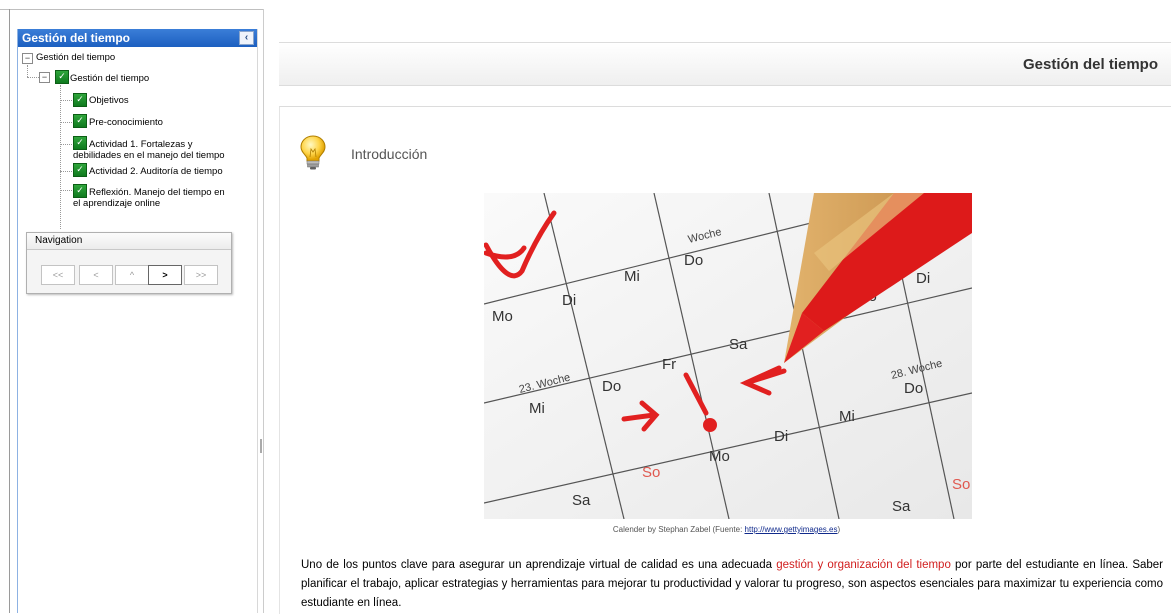 This screenshot has width=1171, height=614. What do you see at coordinates (632, 276) in the screenshot?
I see `cal-mi-1: Mi` at bounding box center [632, 276].